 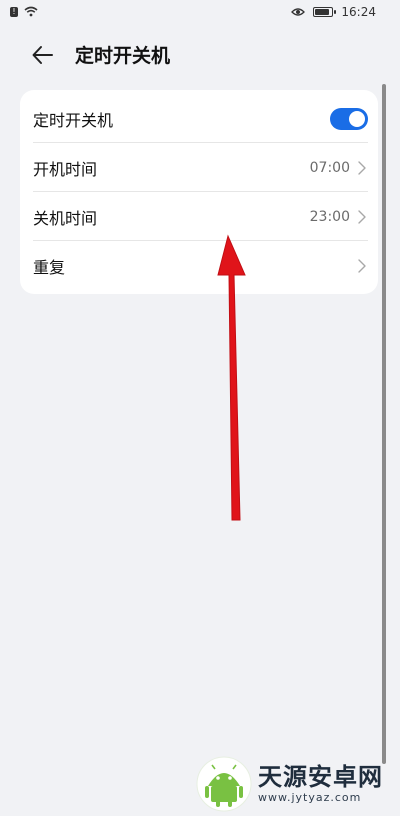 What do you see at coordinates (200, 13) in the screenshot?
I see `status-bar: ! 16:24` at bounding box center [200, 13].